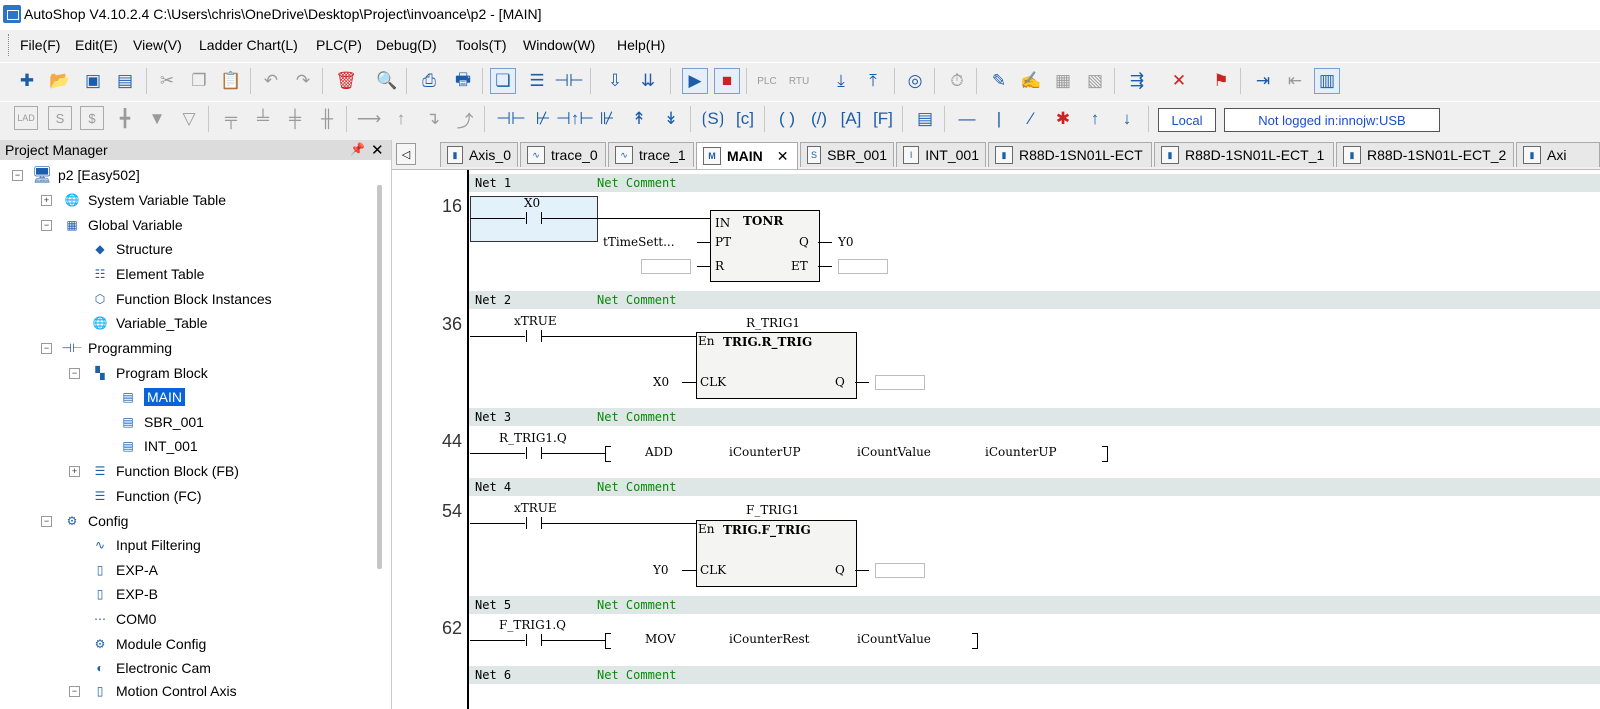  Describe the element at coordinates (263, 119) in the screenshot. I see `parallel-branch2-icon: ╧` at that location.